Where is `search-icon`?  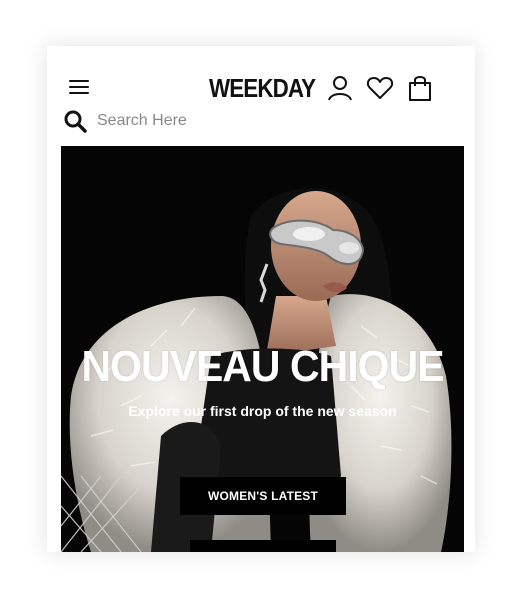
search-icon is located at coordinates (75, 121).